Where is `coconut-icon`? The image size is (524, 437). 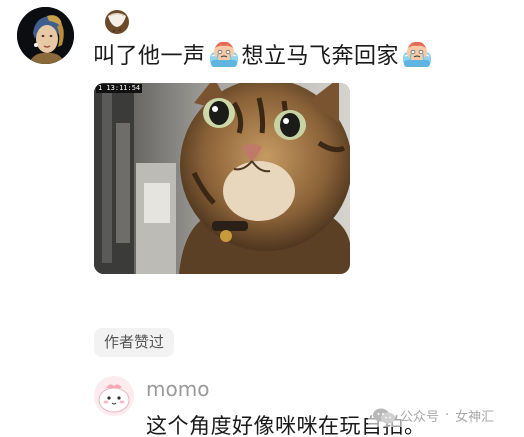
coconut-icon is located at coordinates (117, 21).